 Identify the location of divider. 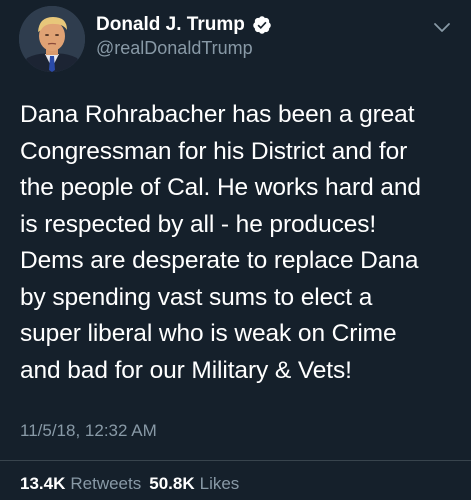
(235, 460).